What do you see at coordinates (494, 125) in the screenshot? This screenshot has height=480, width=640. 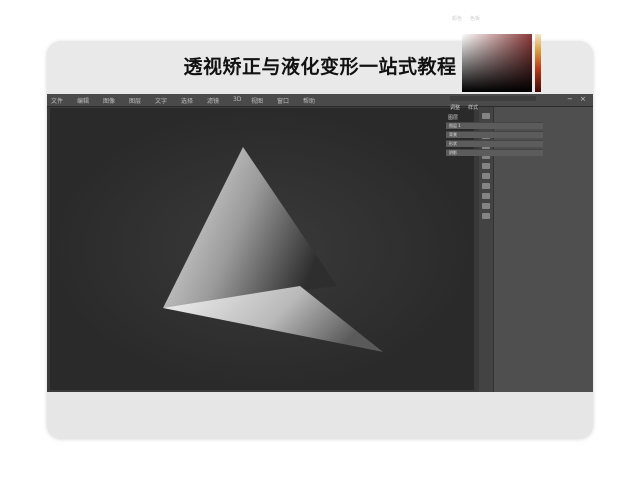 I see `layer-row: 图层 1` at bounding box center [494, 125].